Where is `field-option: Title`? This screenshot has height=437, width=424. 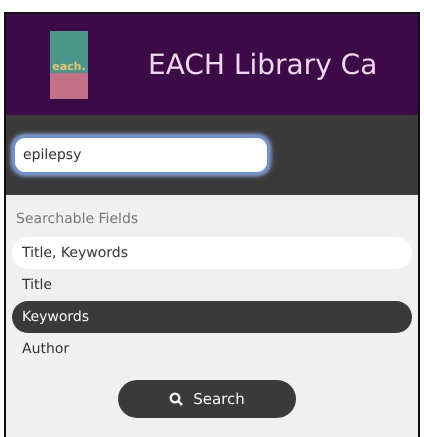 field-option: Title is located at coordinates (212, 285).